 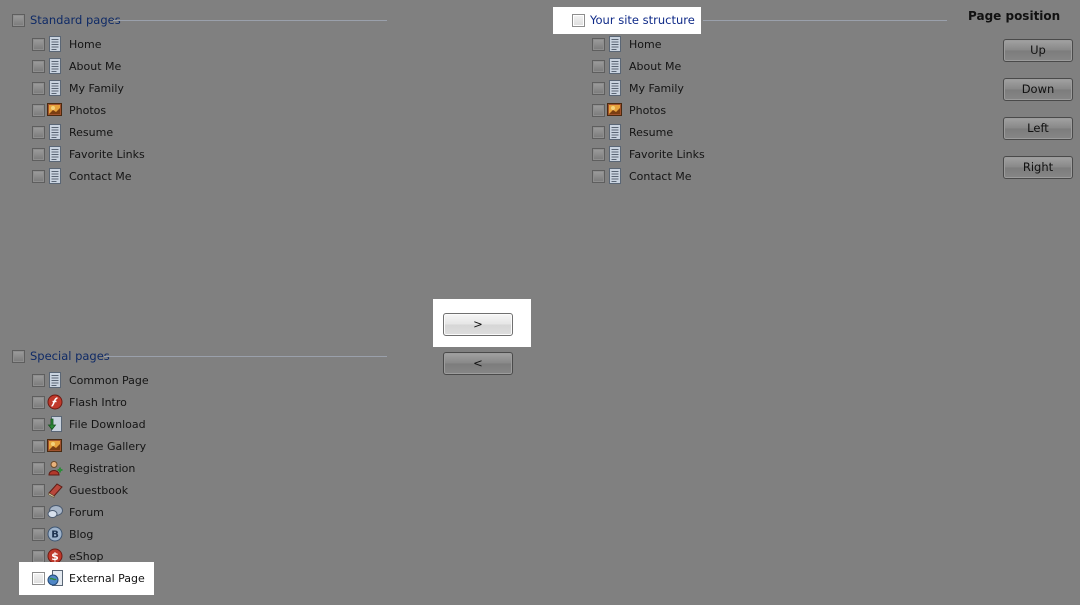 What do you see at coordinates (642, 20) in the screenshot?
I see `site-structure-title: Your site structure` at bounding box center [642, 20].